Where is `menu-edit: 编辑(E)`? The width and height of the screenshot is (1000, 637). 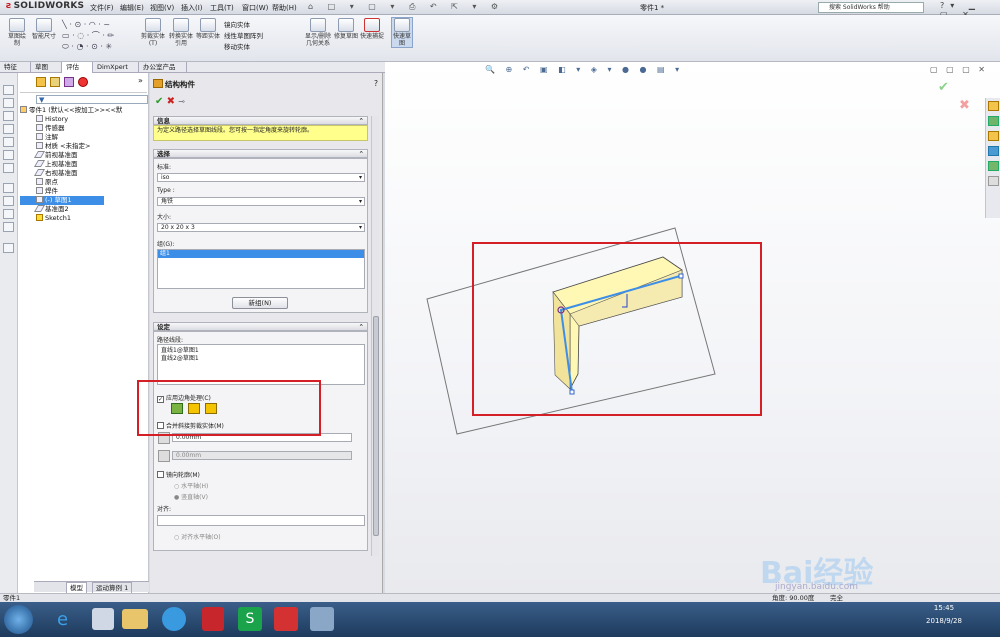 menu-edit: 编辑(E) is located at coordinates (132, 8).